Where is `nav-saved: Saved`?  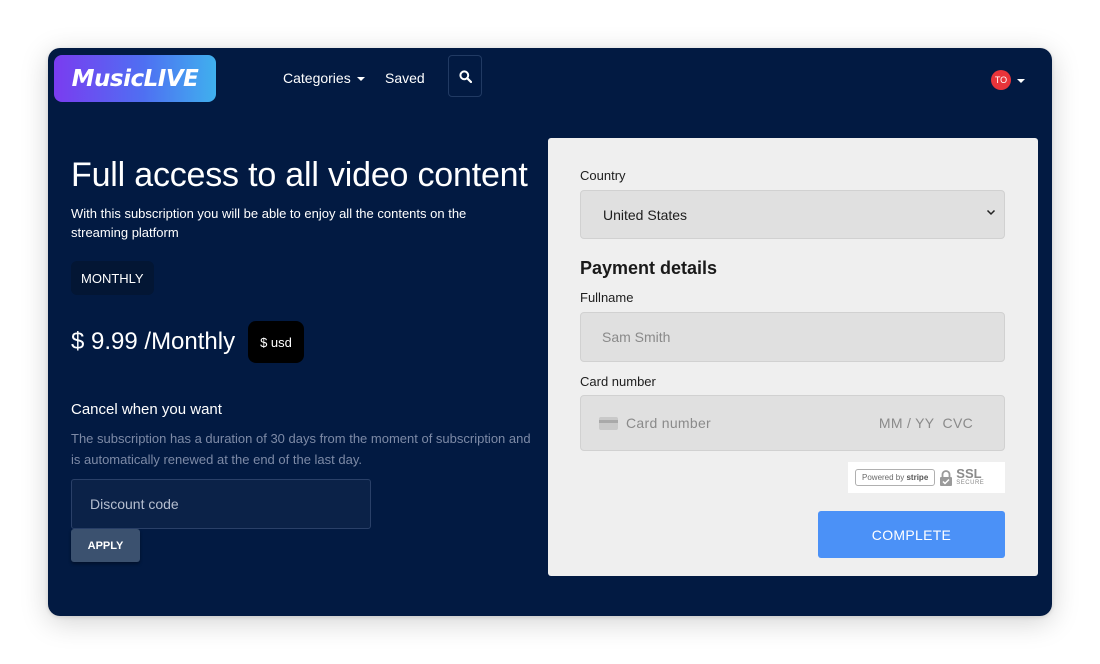 nav-saved: Saved is located at coordinates (405, 78).